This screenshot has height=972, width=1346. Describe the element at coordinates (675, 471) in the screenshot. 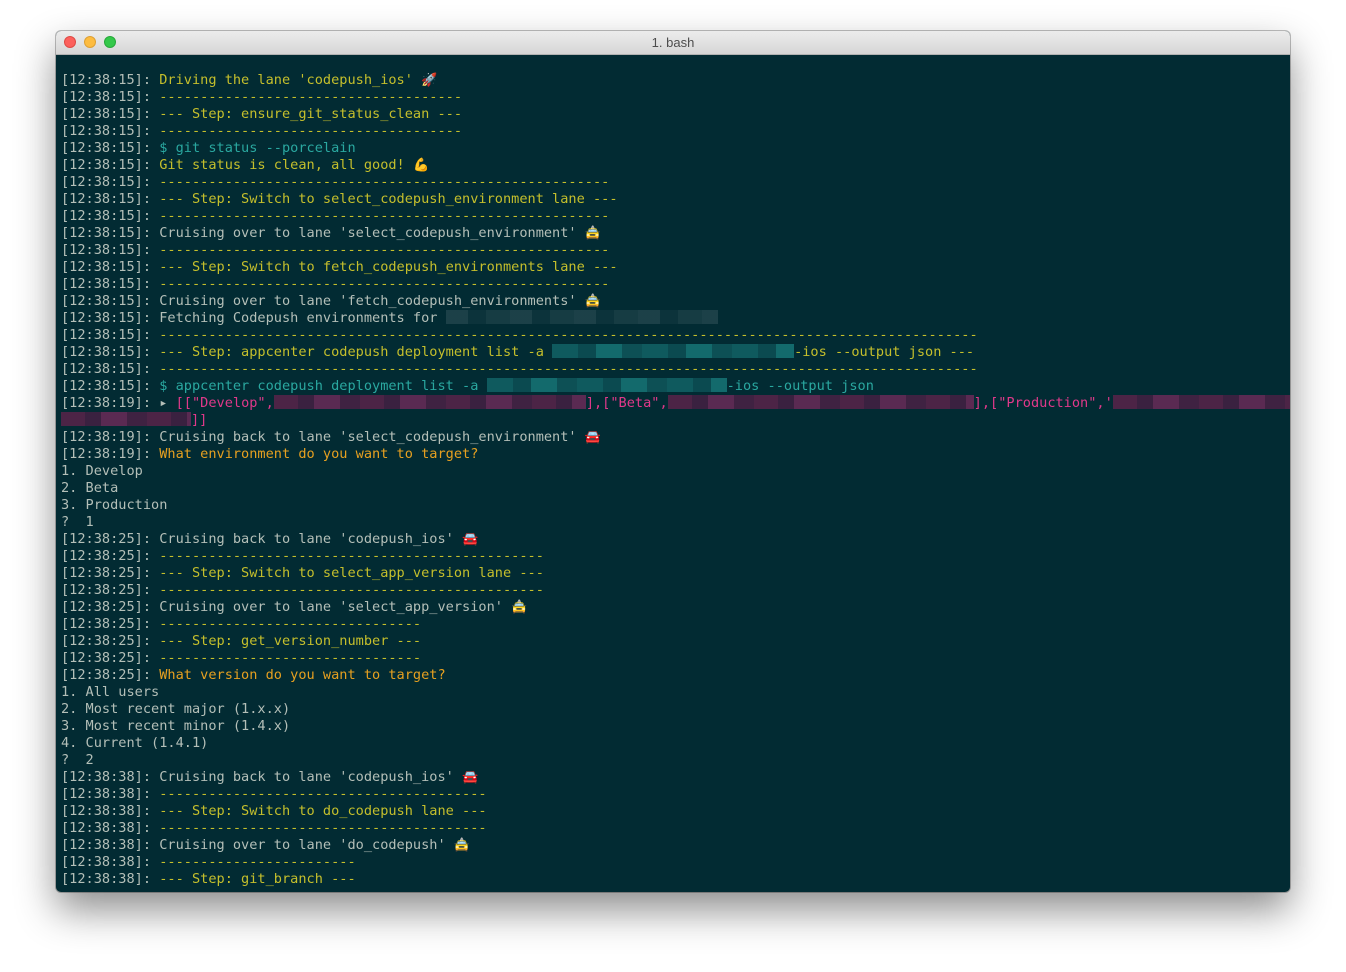

I see `terminal-line: 1. Develop` at that location.